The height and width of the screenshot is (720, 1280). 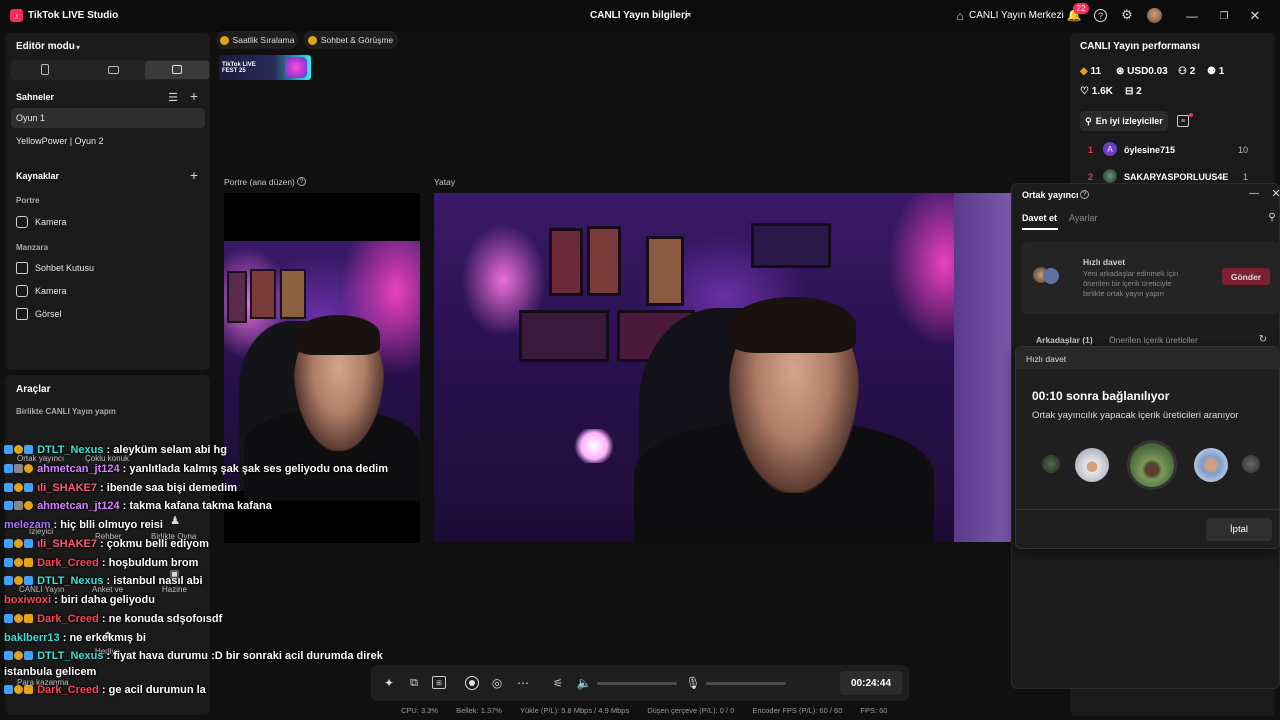 What do you see at coordinates (257, 40) in the screenshot?
I see `hourly-ranking-tab: Saatlik Sıralama` at bounding box center [257, 40].